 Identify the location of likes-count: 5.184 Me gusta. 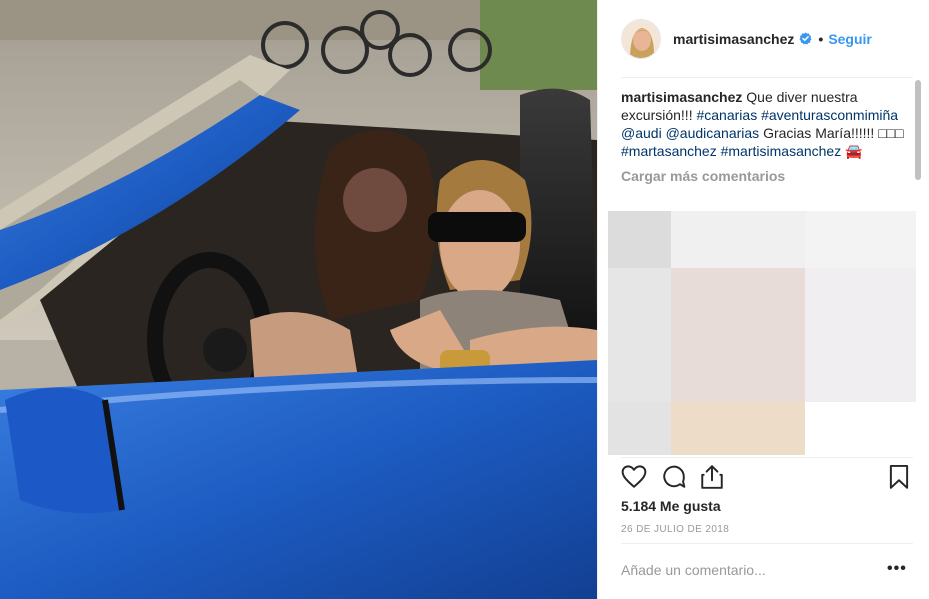
(671, 506).